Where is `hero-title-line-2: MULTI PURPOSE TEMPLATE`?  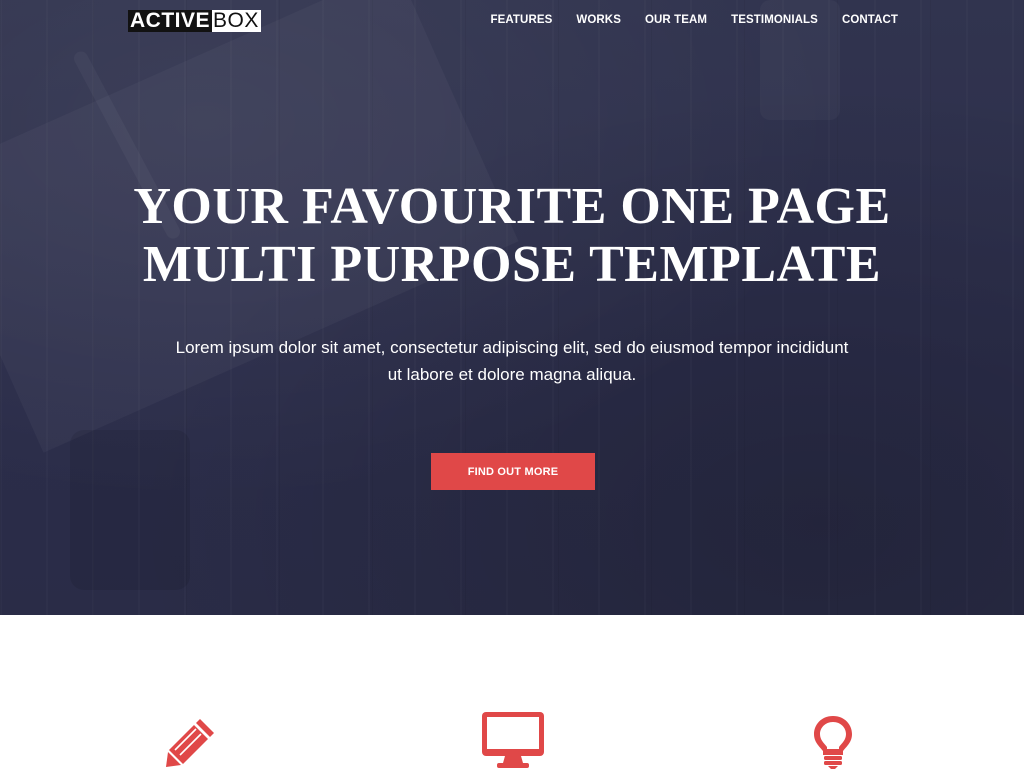 hero-title-line-2: MULTI PURPOSE TEMPLATE is located at coordinates (512, 264).